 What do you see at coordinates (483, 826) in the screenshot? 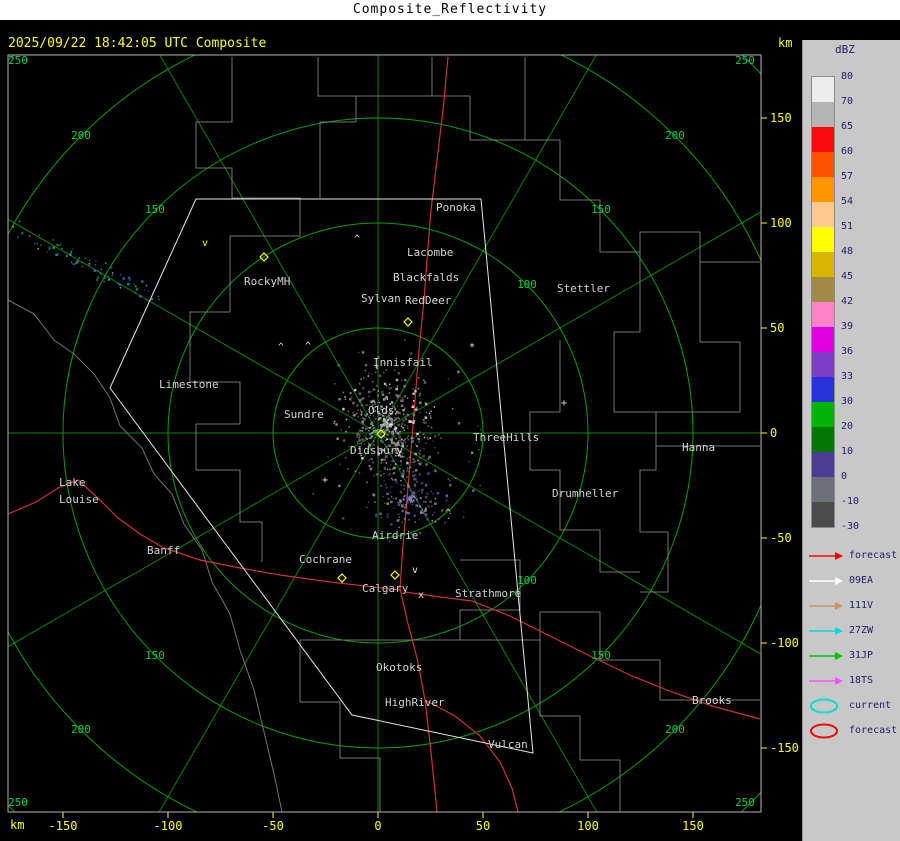
I see `x-tick-label: 50` at bounding box center [483, 826].